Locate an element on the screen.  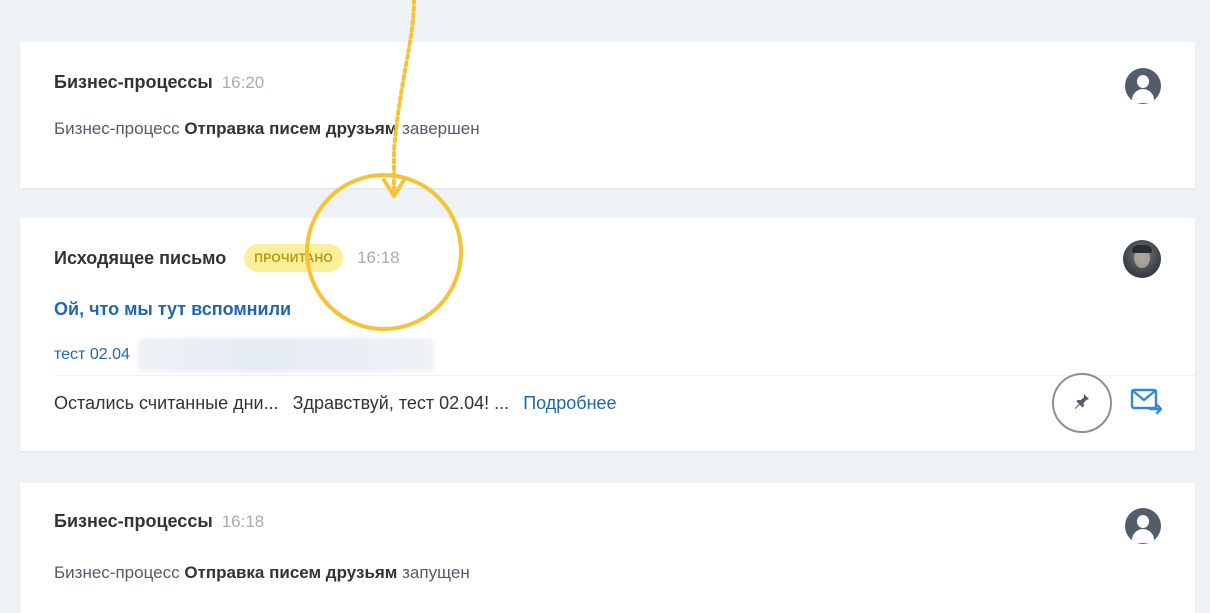
mail-forward-icon is located at coordinates (1147, 400).